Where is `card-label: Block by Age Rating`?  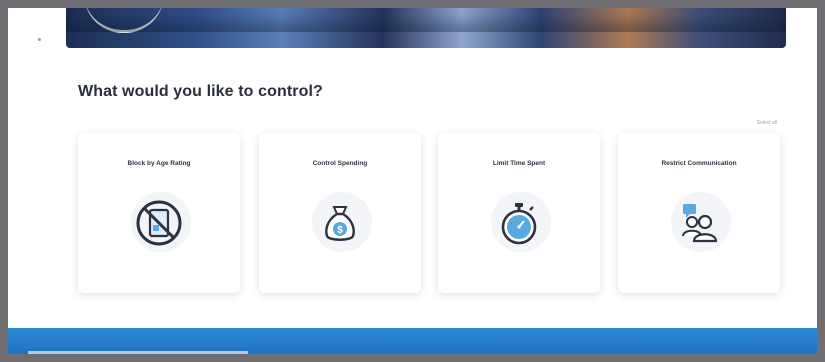 card-label: Block by Age Rating is located at coordinates (159, 163).